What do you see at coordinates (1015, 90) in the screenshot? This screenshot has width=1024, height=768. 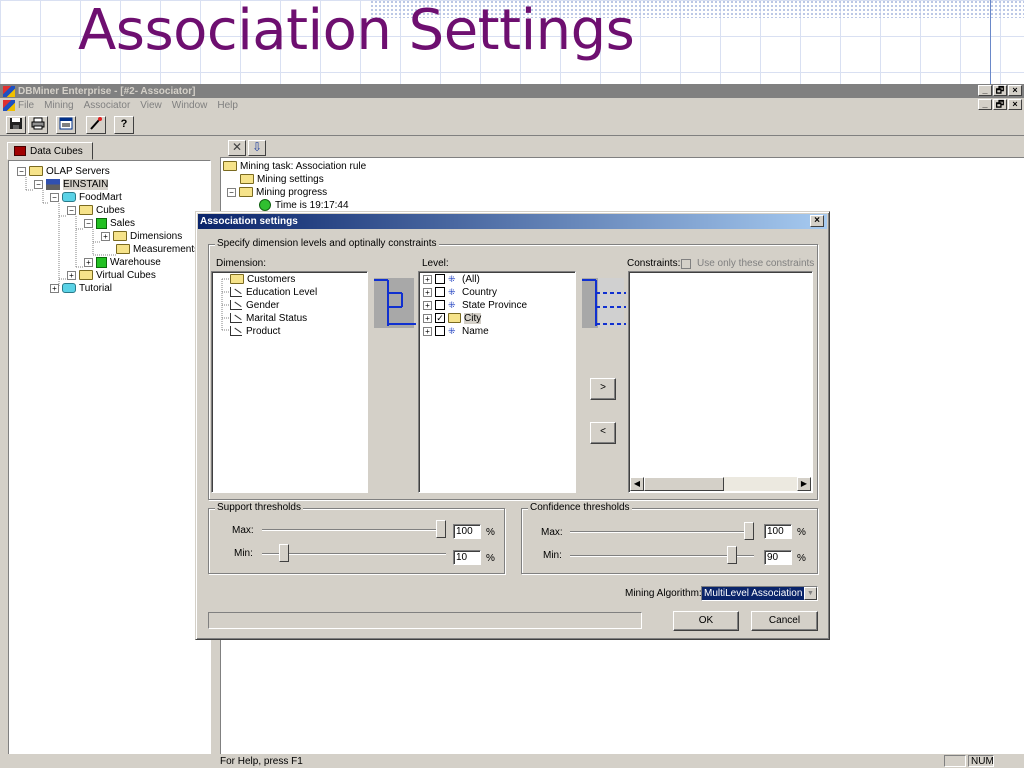 I see `close-button: ×` at bounding box center [1015, 90].